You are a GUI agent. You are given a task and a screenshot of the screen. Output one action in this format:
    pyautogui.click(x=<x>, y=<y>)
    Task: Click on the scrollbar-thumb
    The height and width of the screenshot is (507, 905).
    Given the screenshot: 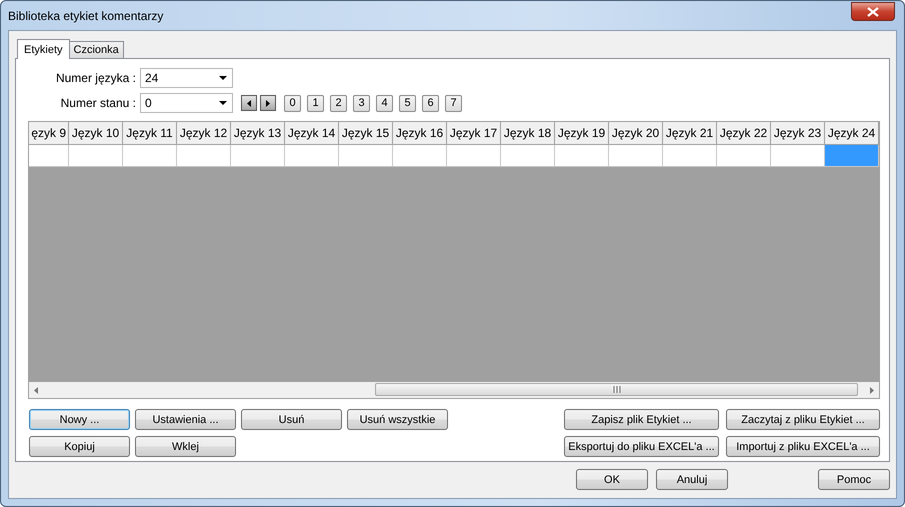 What is the action you would take?
    pyautogui.click(x=616, y=389)
    